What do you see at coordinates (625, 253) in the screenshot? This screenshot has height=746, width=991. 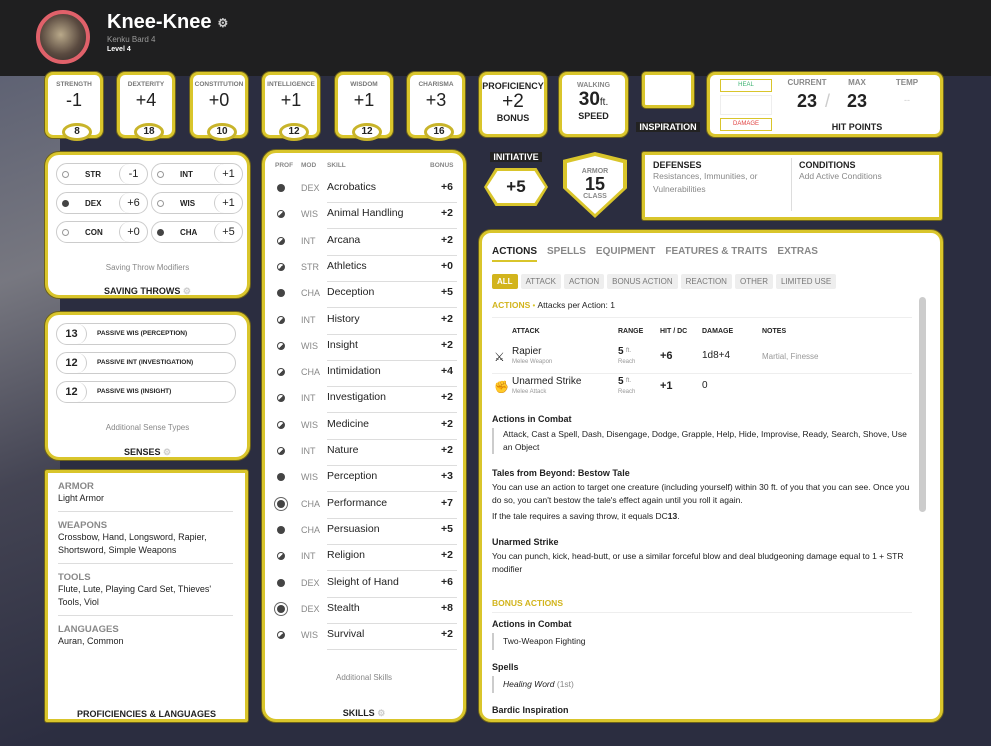 I see `tab-equipment: EQUIPMENT` at bounding box center [625, 253].